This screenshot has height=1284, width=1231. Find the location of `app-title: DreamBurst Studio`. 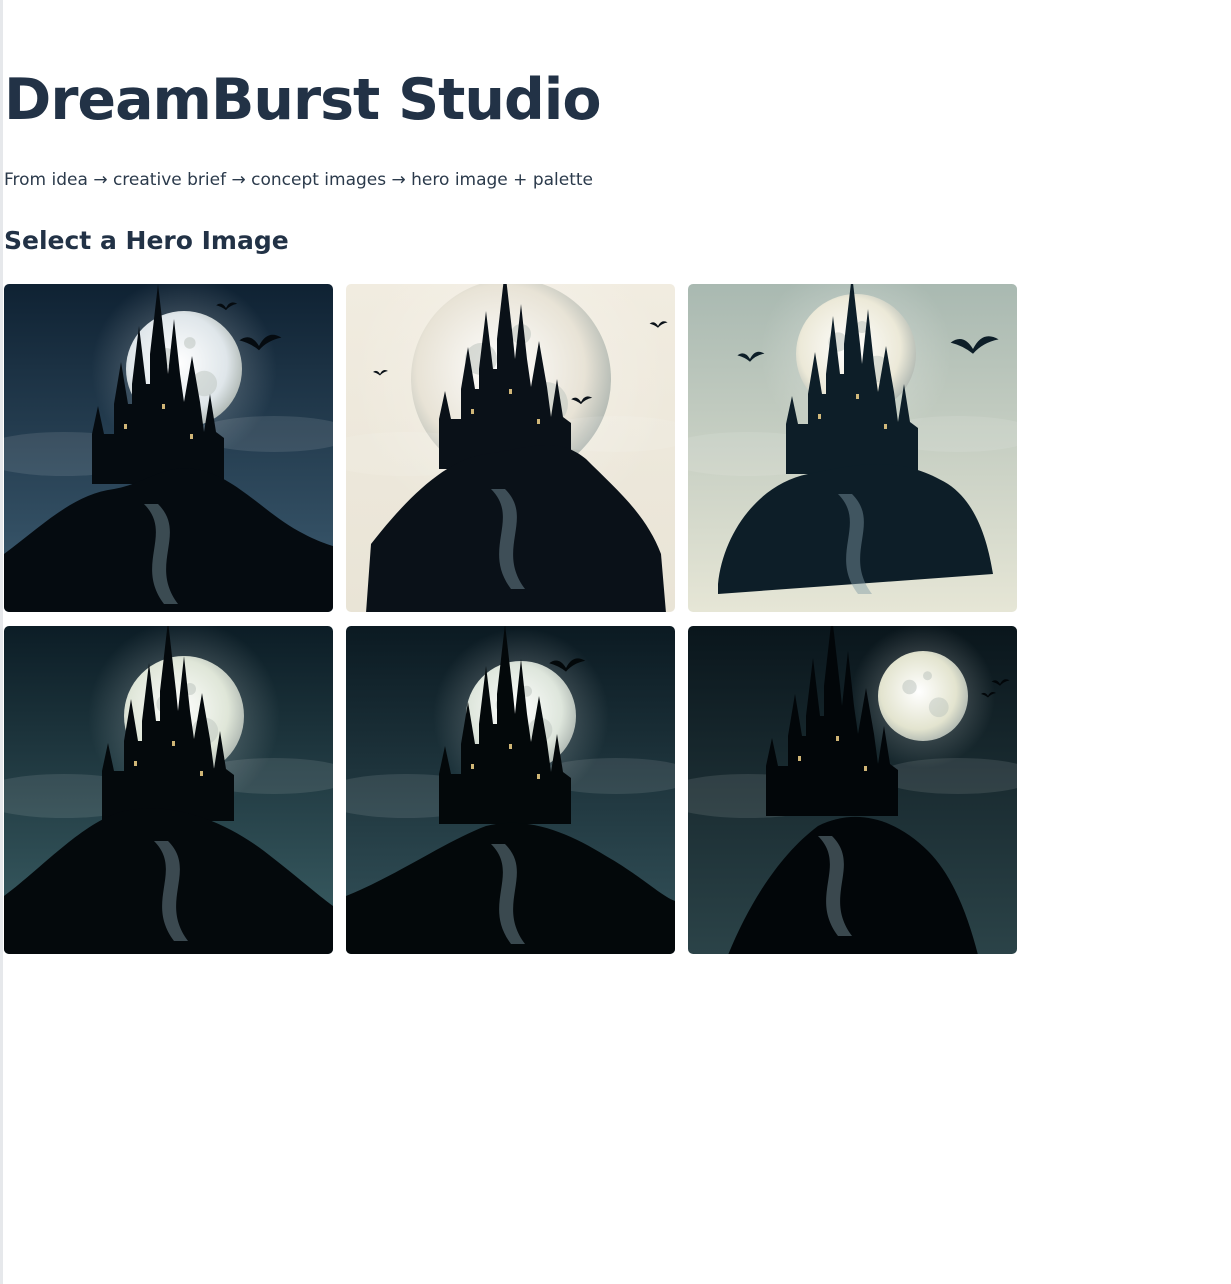

app-title: DreamBurst Studio is located at coordinates (302, 100).